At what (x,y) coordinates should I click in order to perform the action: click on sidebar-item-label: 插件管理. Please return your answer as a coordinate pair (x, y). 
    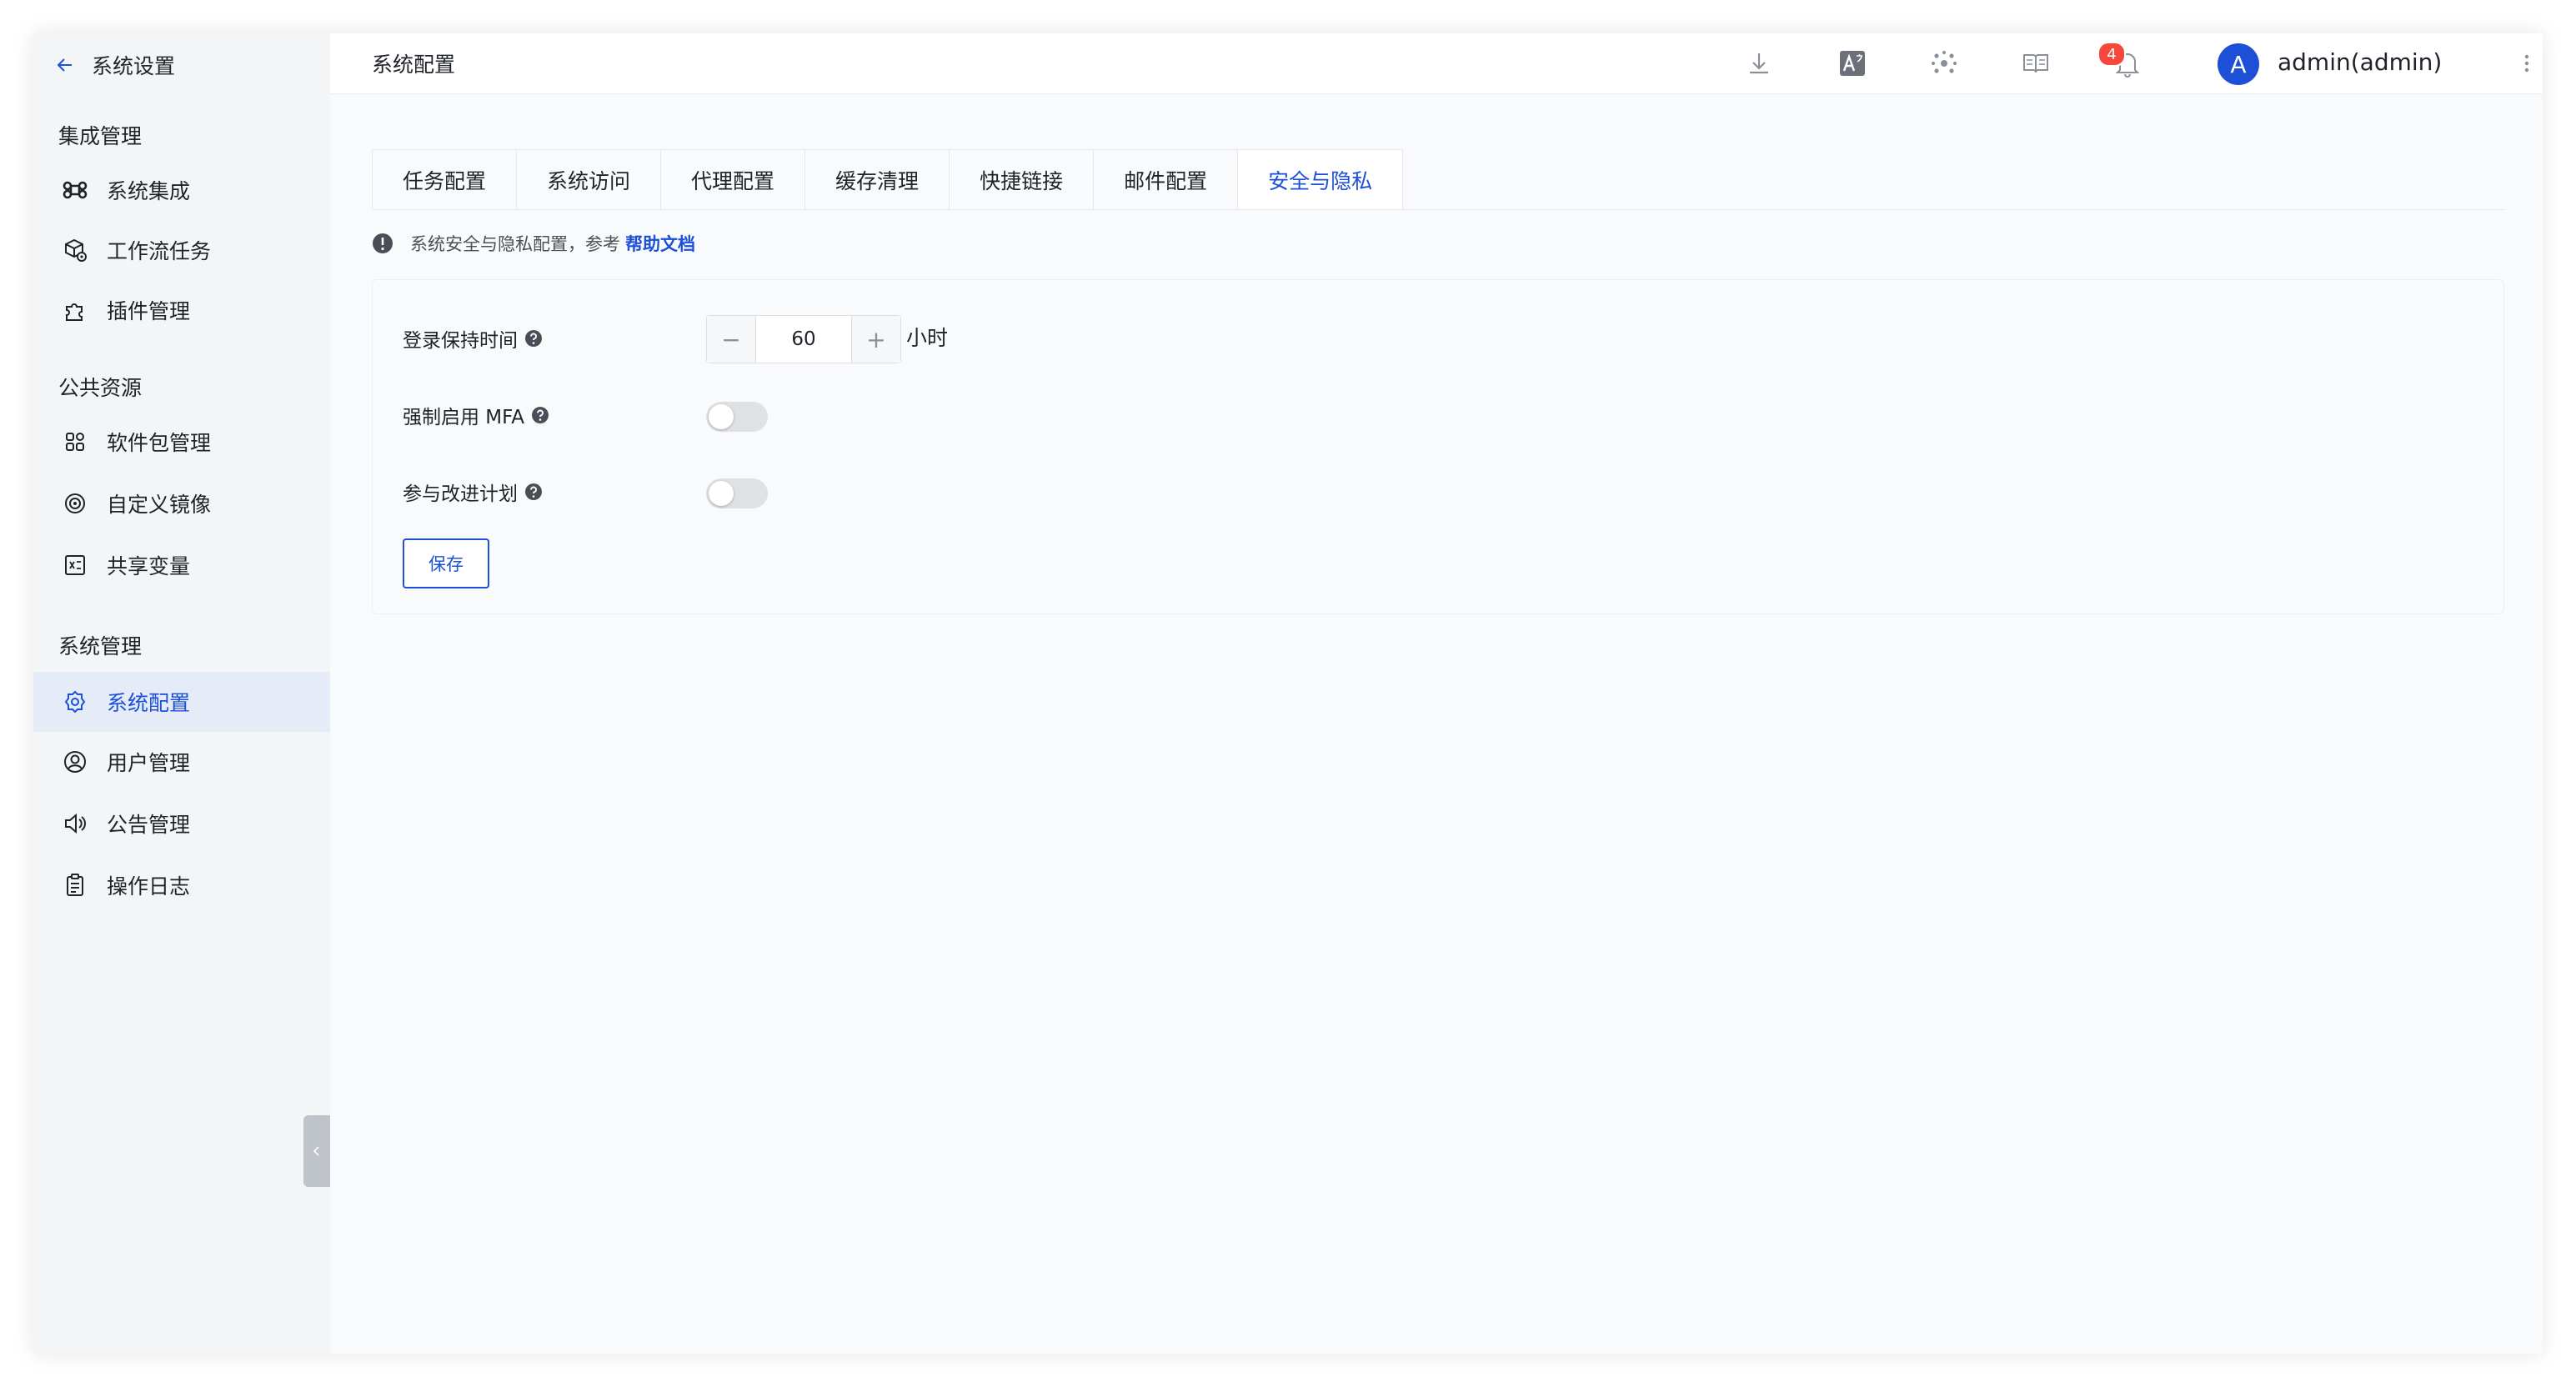
    Looking at the image, I should click on (149, 311).